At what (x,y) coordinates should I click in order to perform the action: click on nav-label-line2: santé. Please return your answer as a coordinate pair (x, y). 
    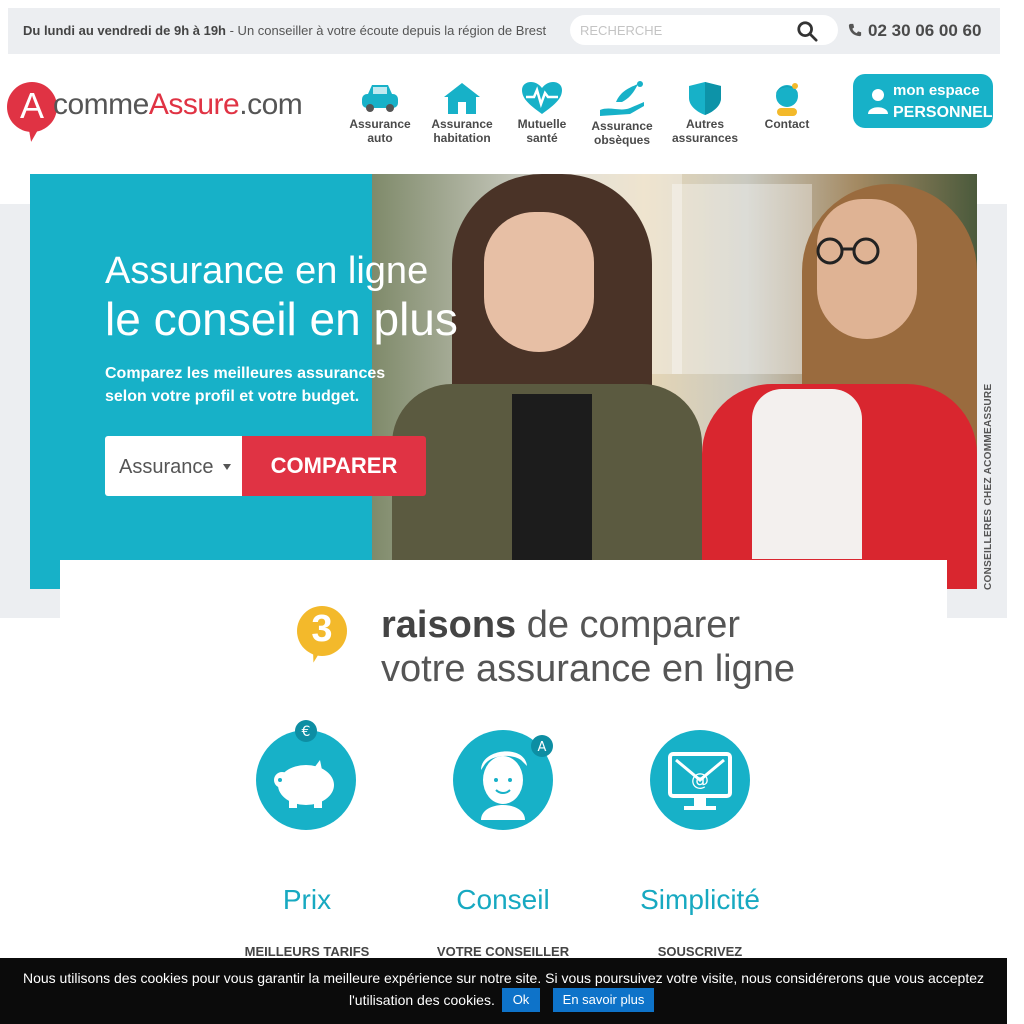
    Looking at the image, I should click on (542, 138).